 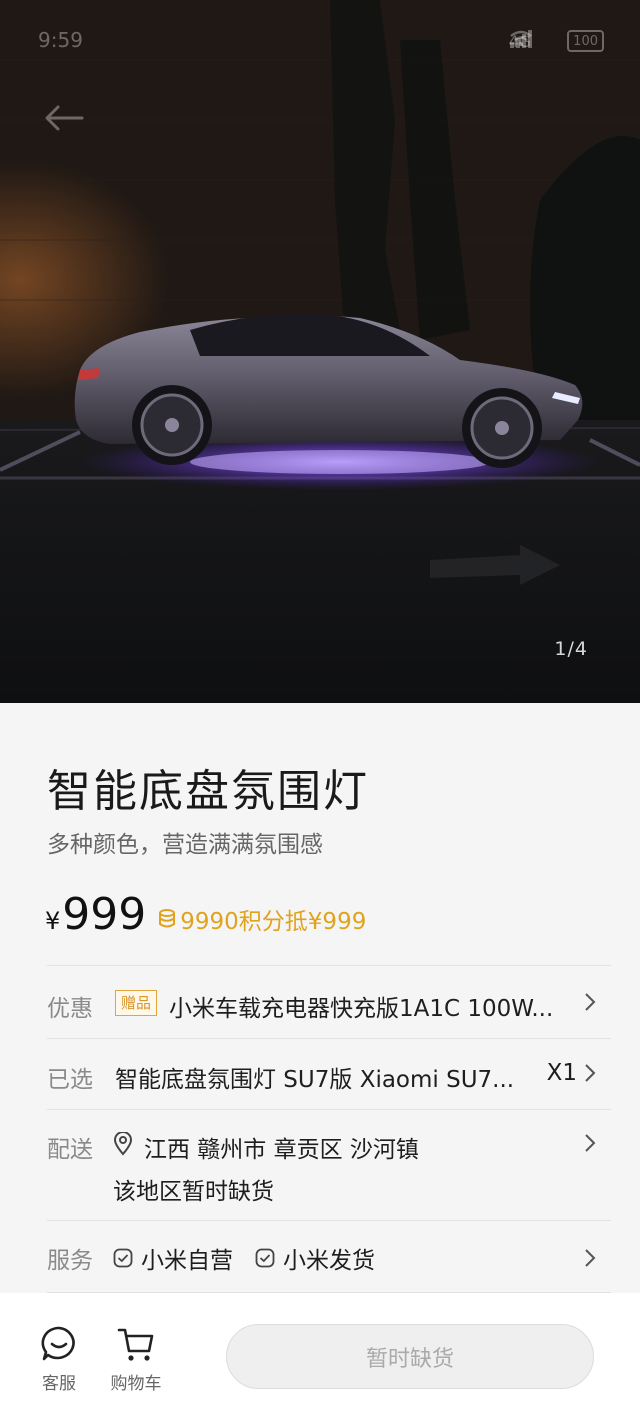 I want to click on chat-bubble-icon, so click(x=58, y=1343).